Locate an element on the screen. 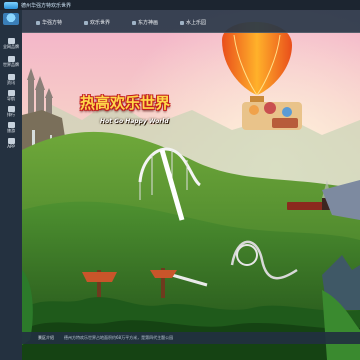 This screenshot has height=360, width=360. sidebar-item-label: 旅游 is located at coordinates (11, 130).